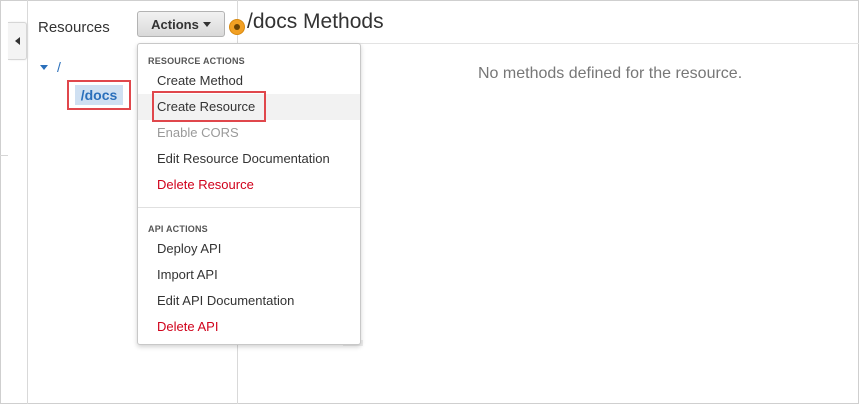 The height and width of the screenshot is (404, 859). What do you see at coordinates (249, 275) in the screenshot?
I see `menu-item-import-api: Import API` at bounding box center [249, 275].